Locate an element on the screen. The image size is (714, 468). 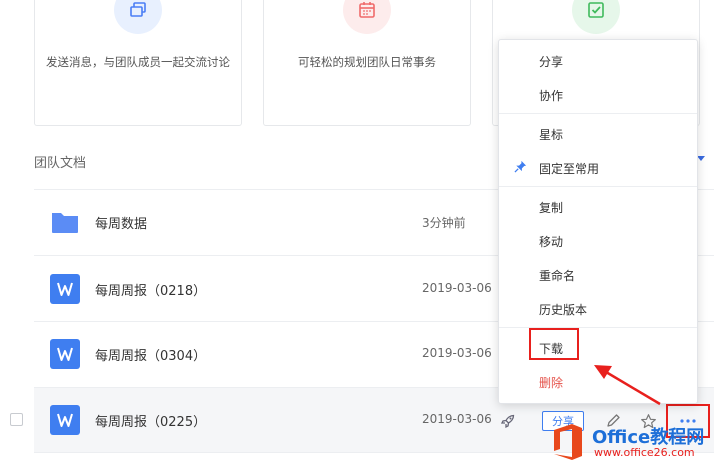
watermark: Office教程网 www.office26.com is located at coordinates (631, 444).